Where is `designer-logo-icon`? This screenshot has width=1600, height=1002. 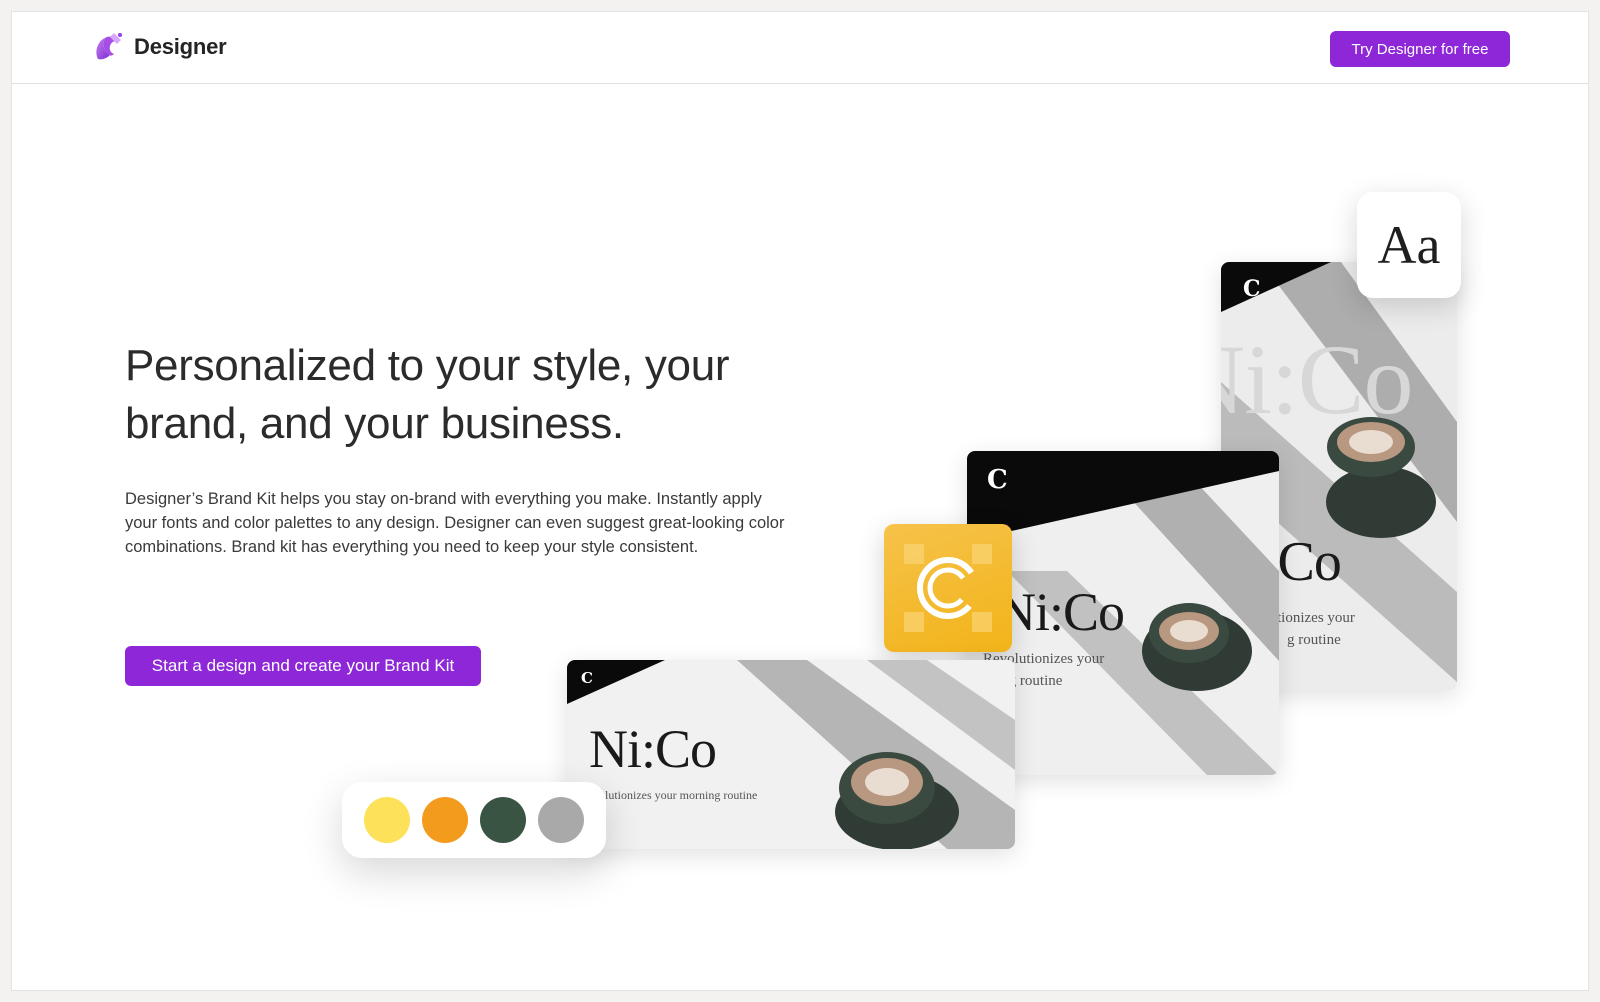 designer-logo-icon is located at coordinates (109, 46).